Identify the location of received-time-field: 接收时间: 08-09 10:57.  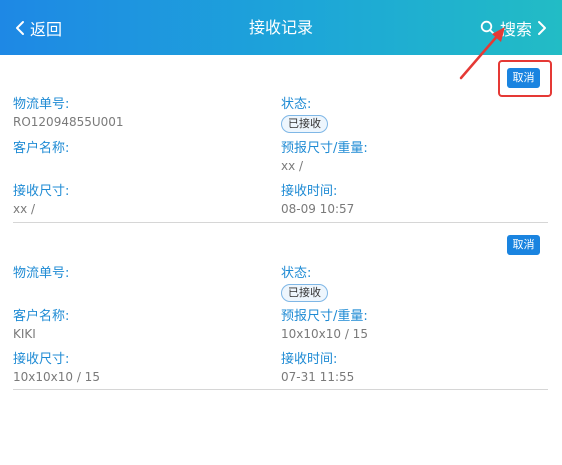
(317, 198).